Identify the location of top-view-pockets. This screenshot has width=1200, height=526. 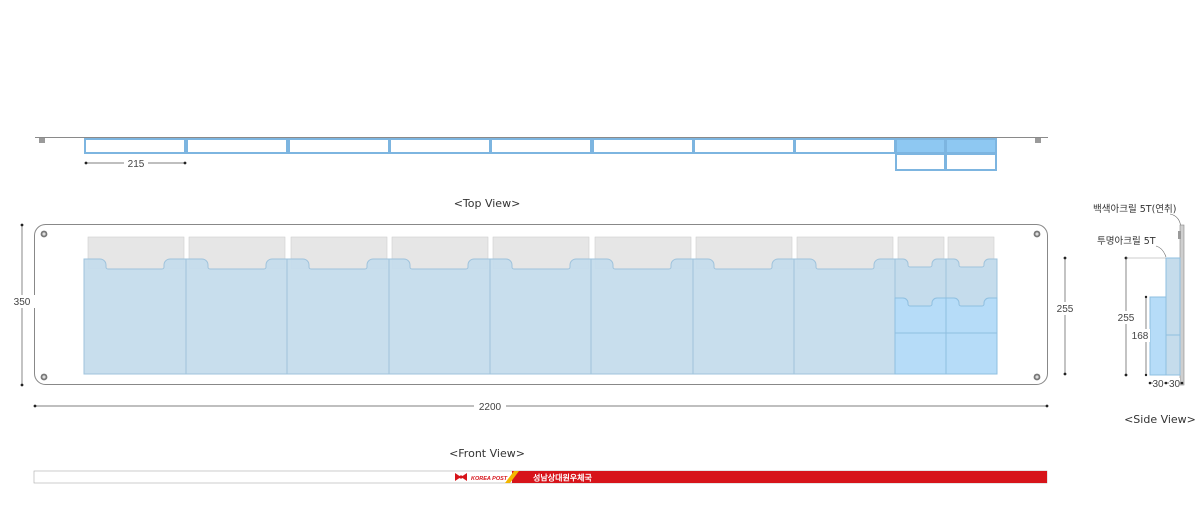
(490, 146).